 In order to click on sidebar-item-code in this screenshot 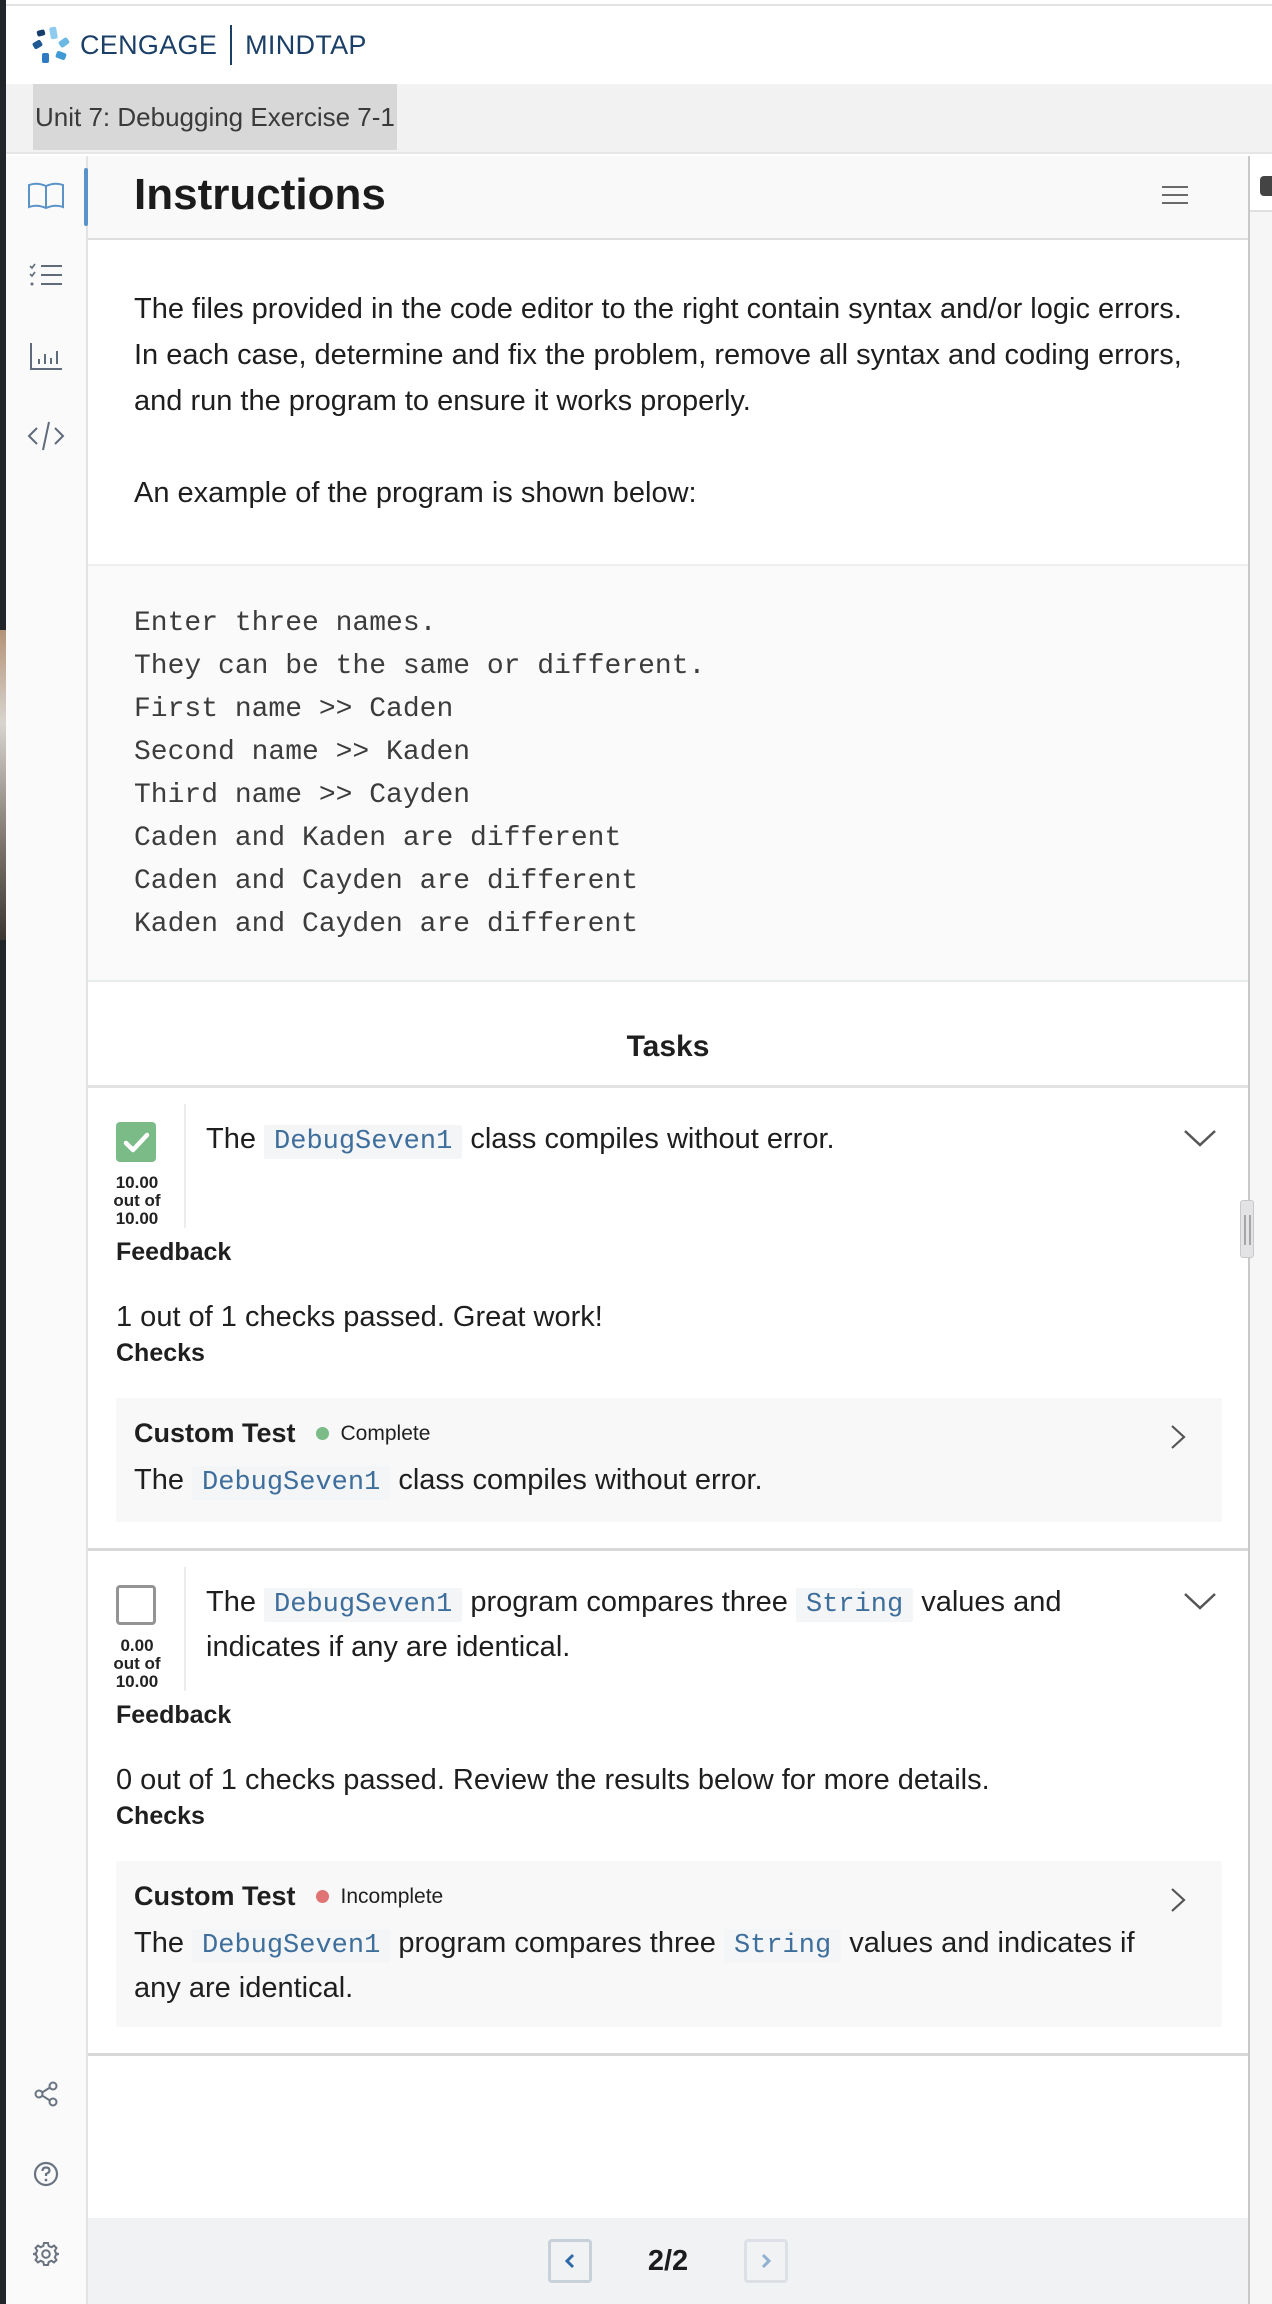, I will do `click(46, 436)`.